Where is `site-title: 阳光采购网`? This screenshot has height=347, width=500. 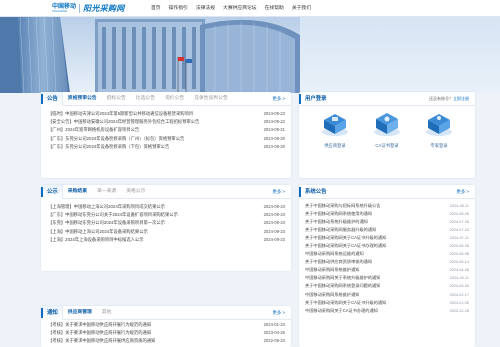
site-title: 阳光采购网 is located at coordinates (104, 8).